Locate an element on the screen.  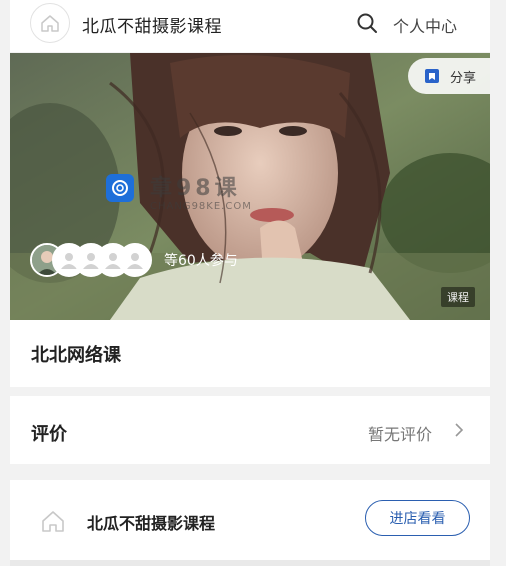
review-row: 评价 暂无评价 is located at coordinates (250, 430).